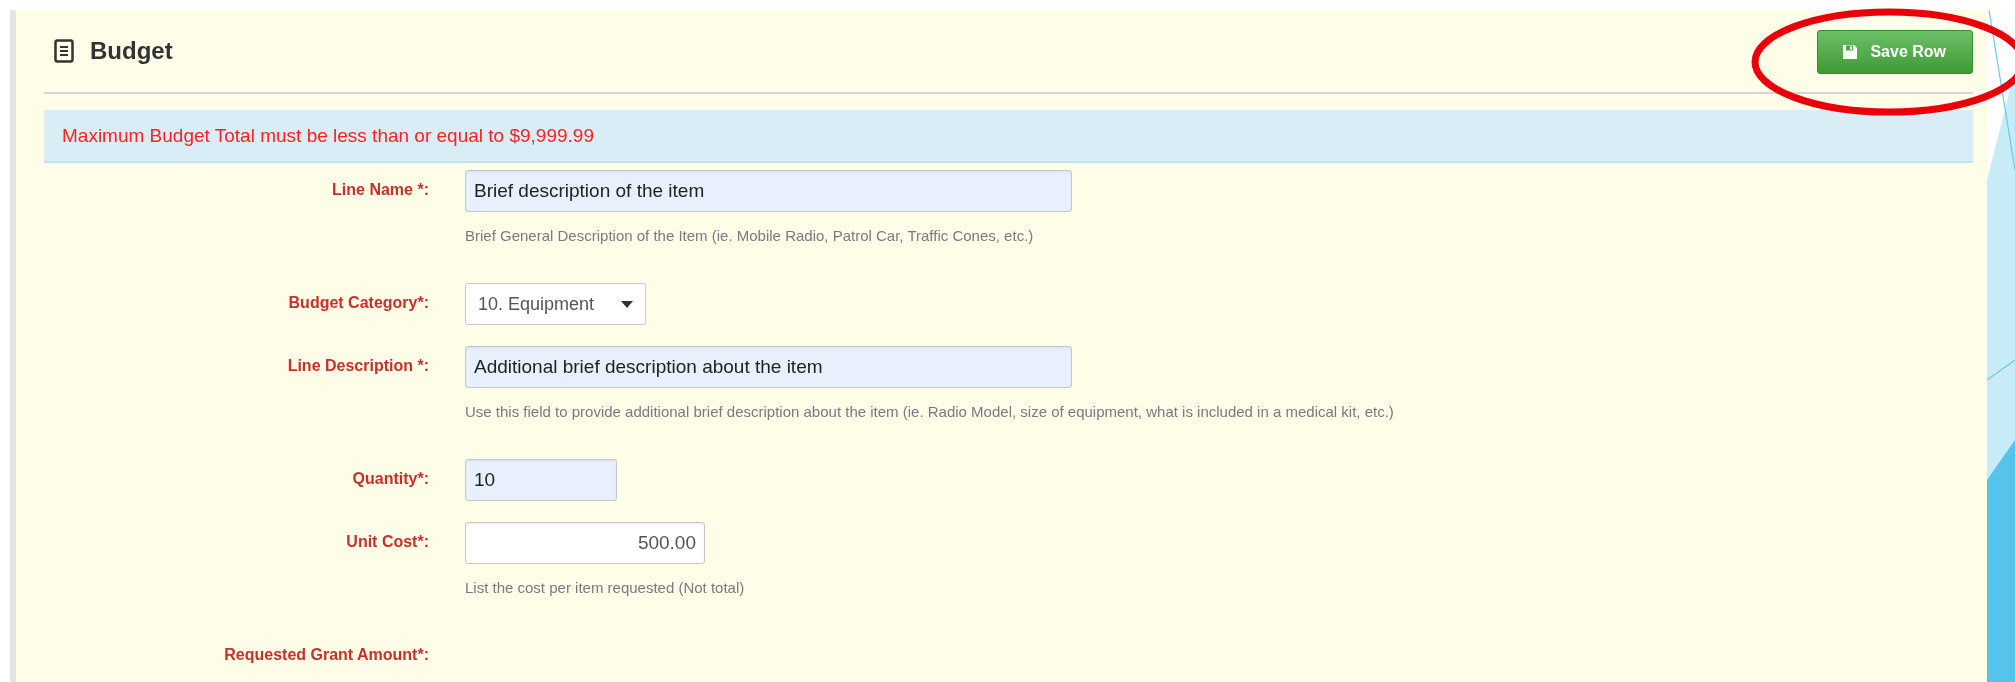 The image size is (2015, 682). I want to click on section-title: Budget, so click(131, 51).